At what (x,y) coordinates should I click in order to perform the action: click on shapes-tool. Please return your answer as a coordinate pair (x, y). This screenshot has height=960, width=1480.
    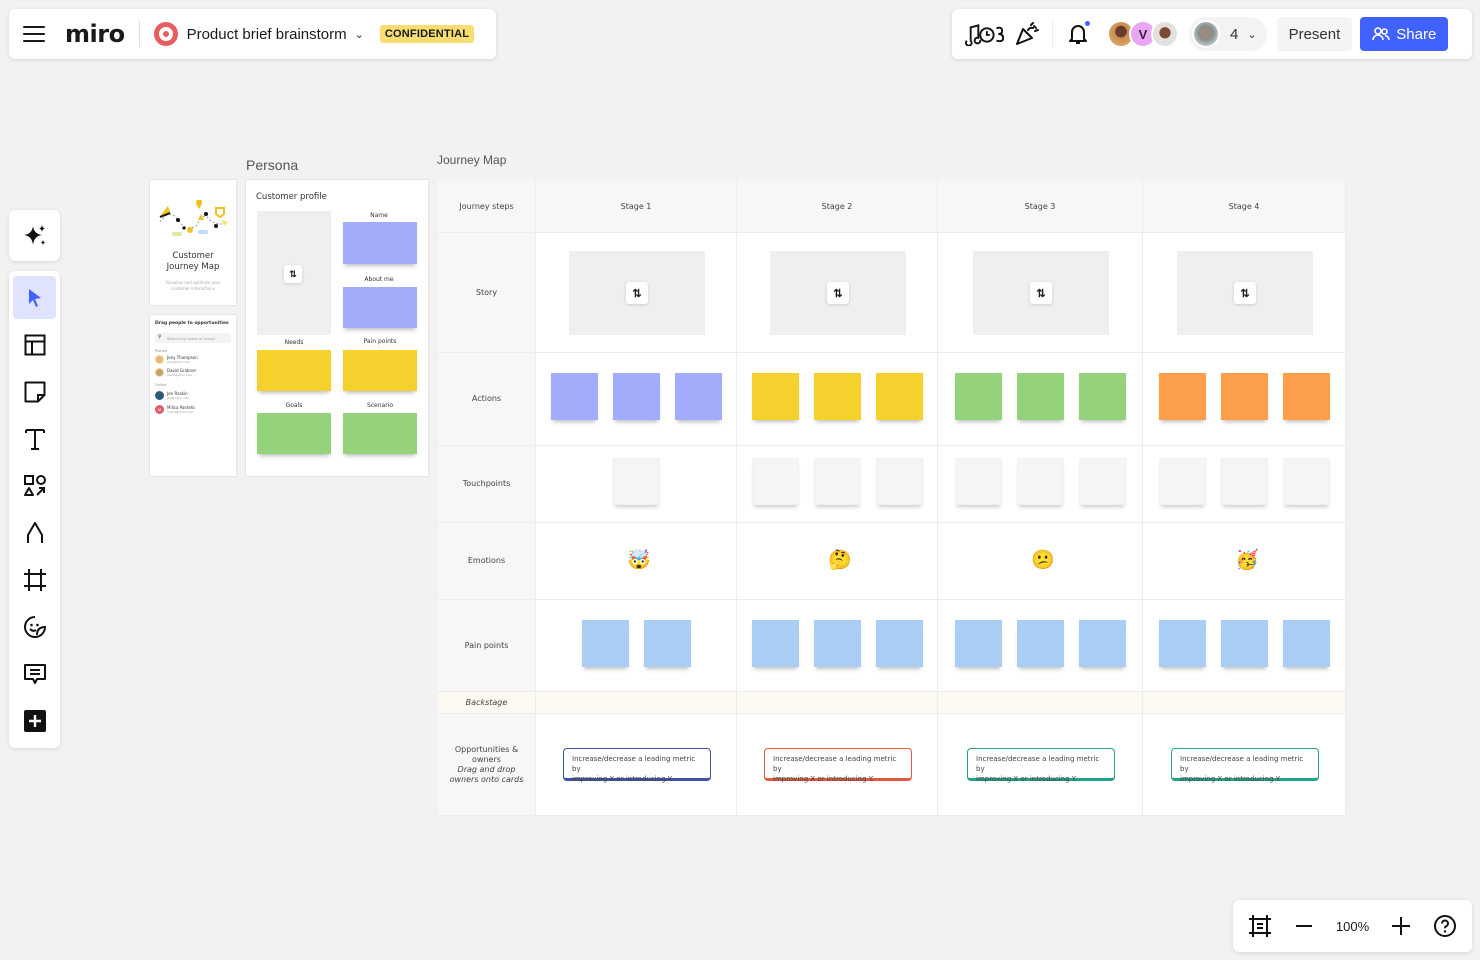
    Looking at the image, I should click on (34, 485).